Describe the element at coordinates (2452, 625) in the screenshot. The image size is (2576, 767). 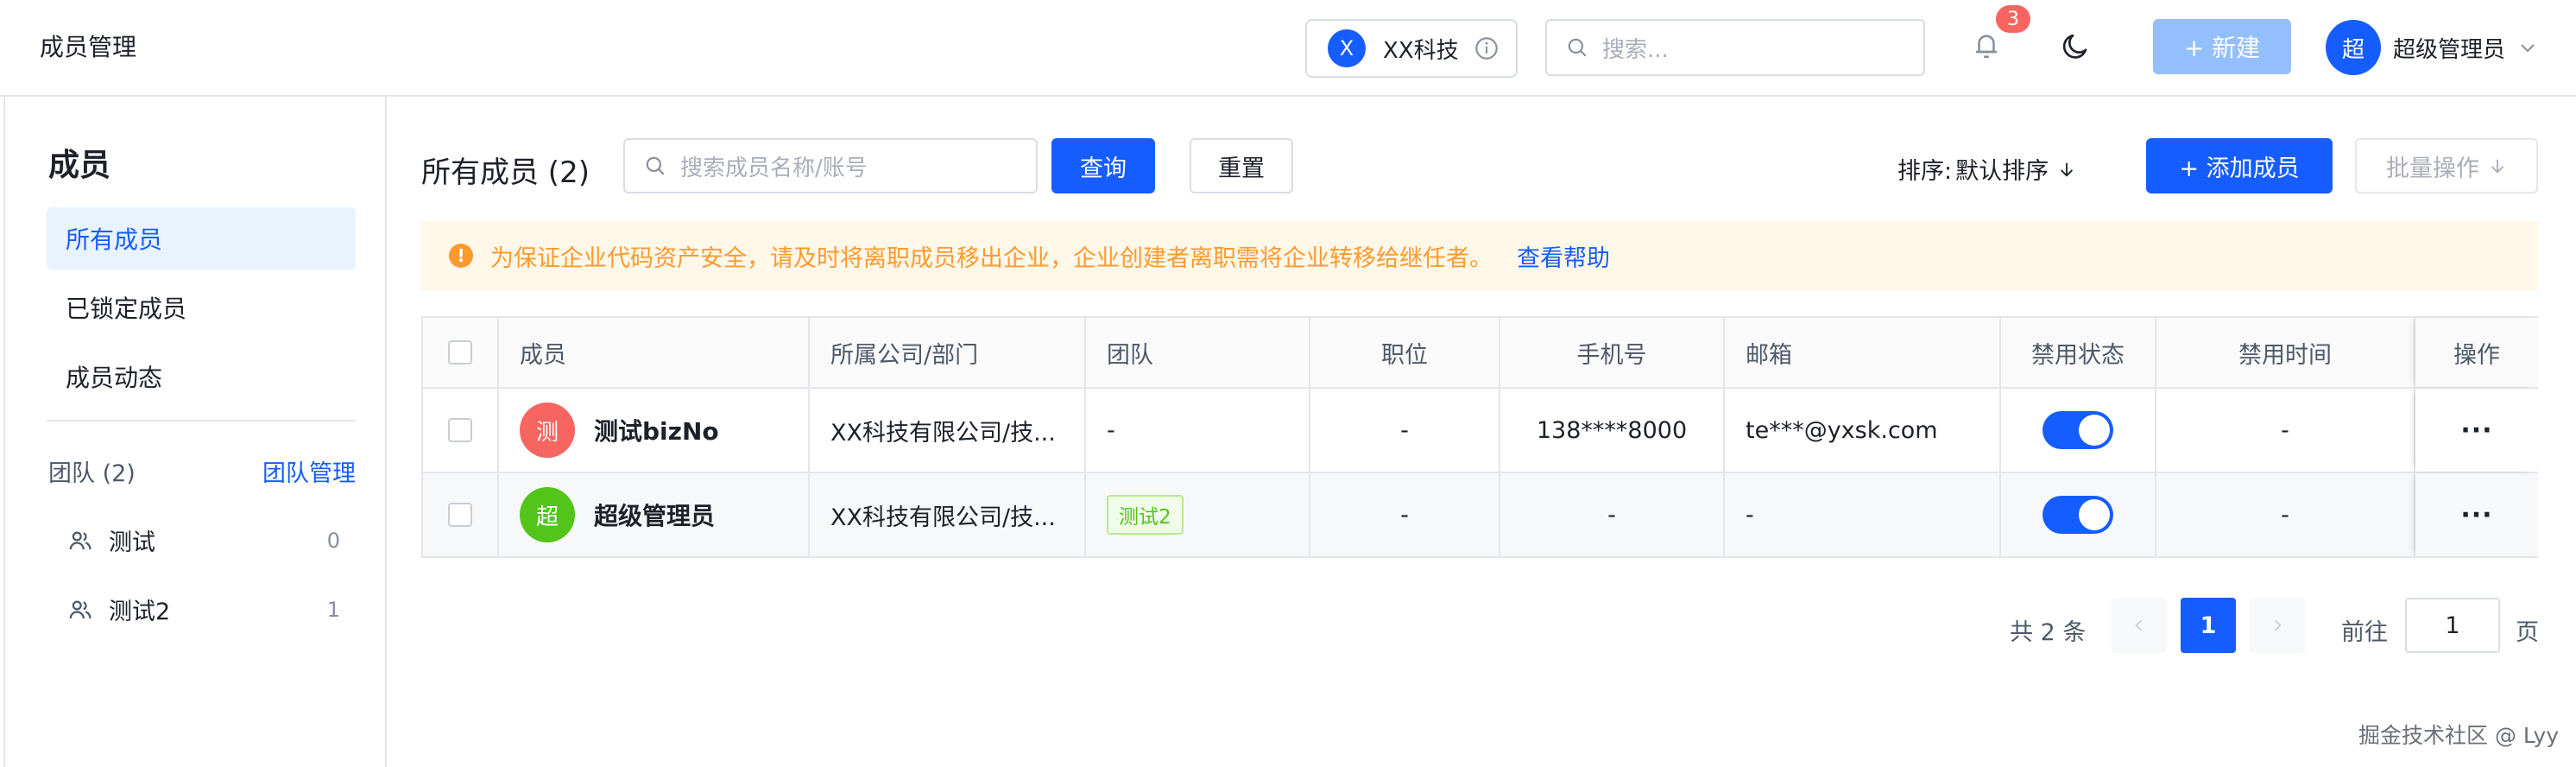
I see `goto-page-input: 1` at that location.